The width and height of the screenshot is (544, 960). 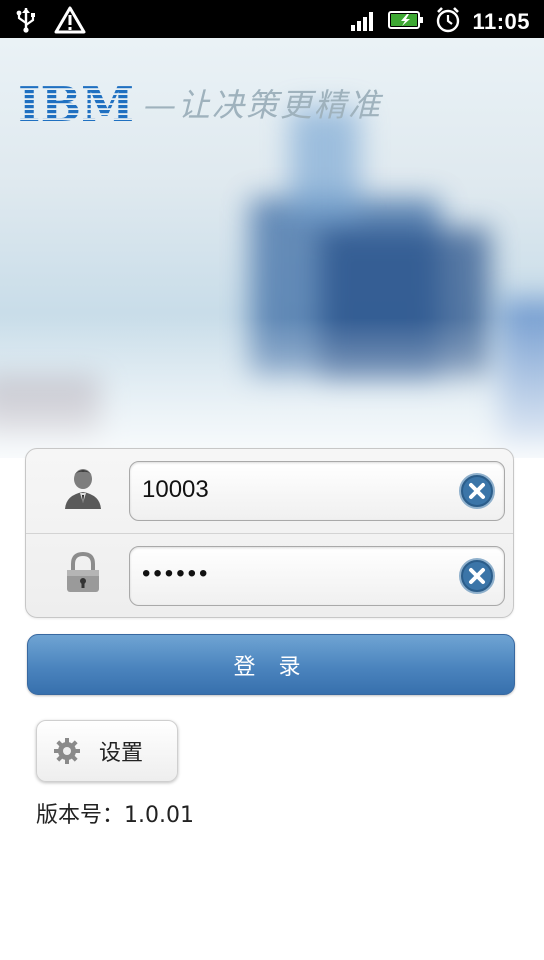 What do you see at coordinates (83, 573) in the screenshot?
I see `lock-icon` at bounding box center [83, 573].